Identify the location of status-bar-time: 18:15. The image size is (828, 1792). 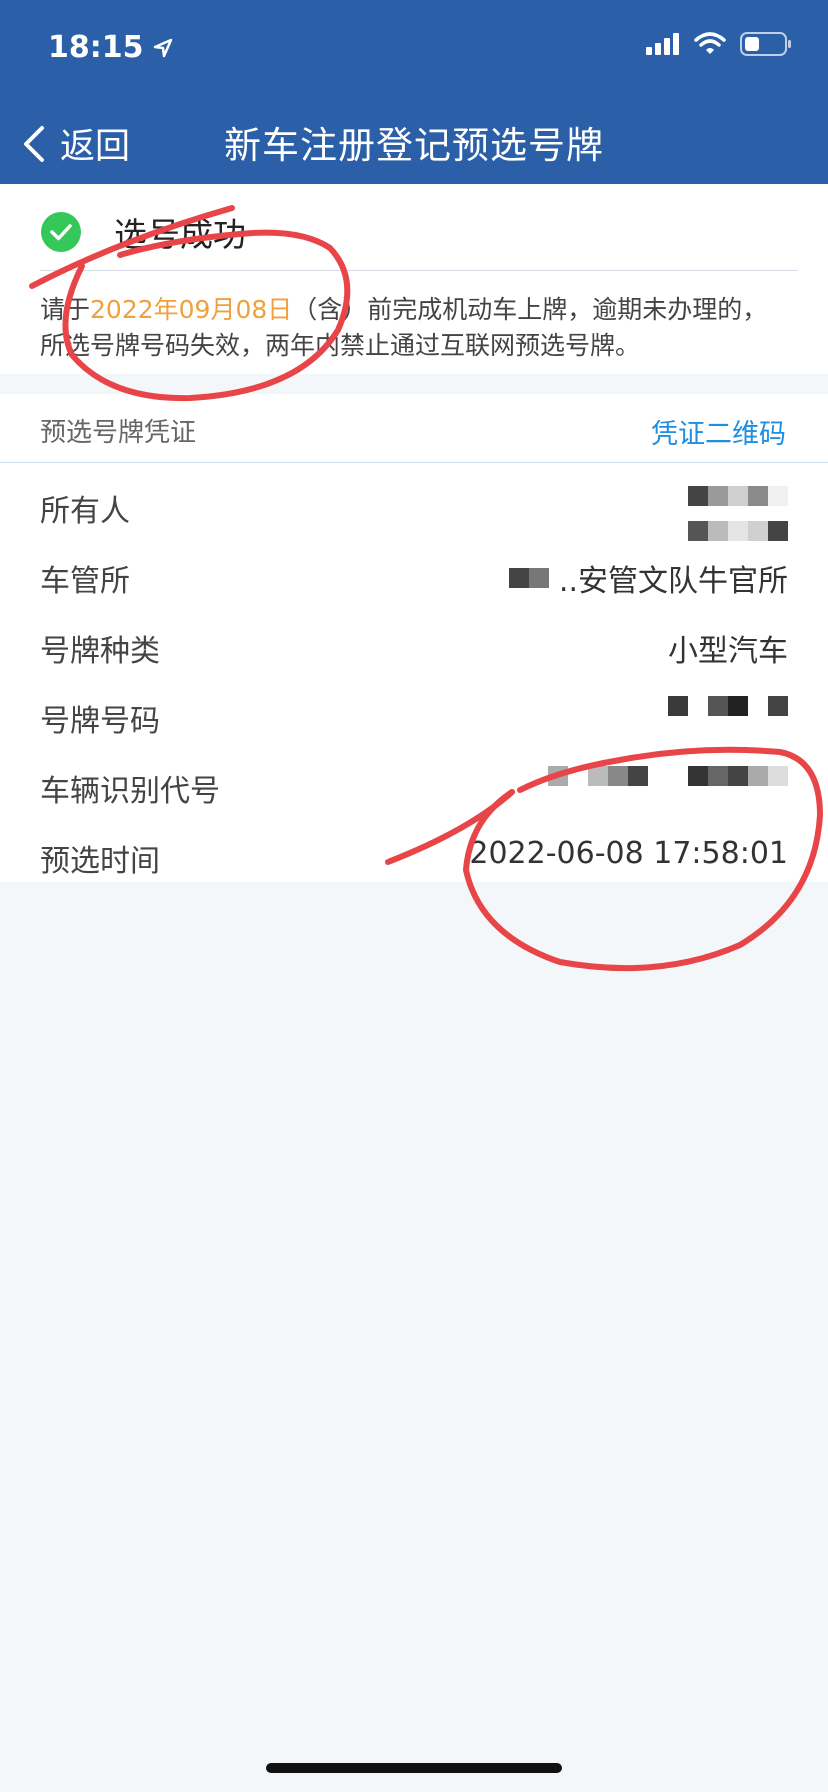
(111, 47).